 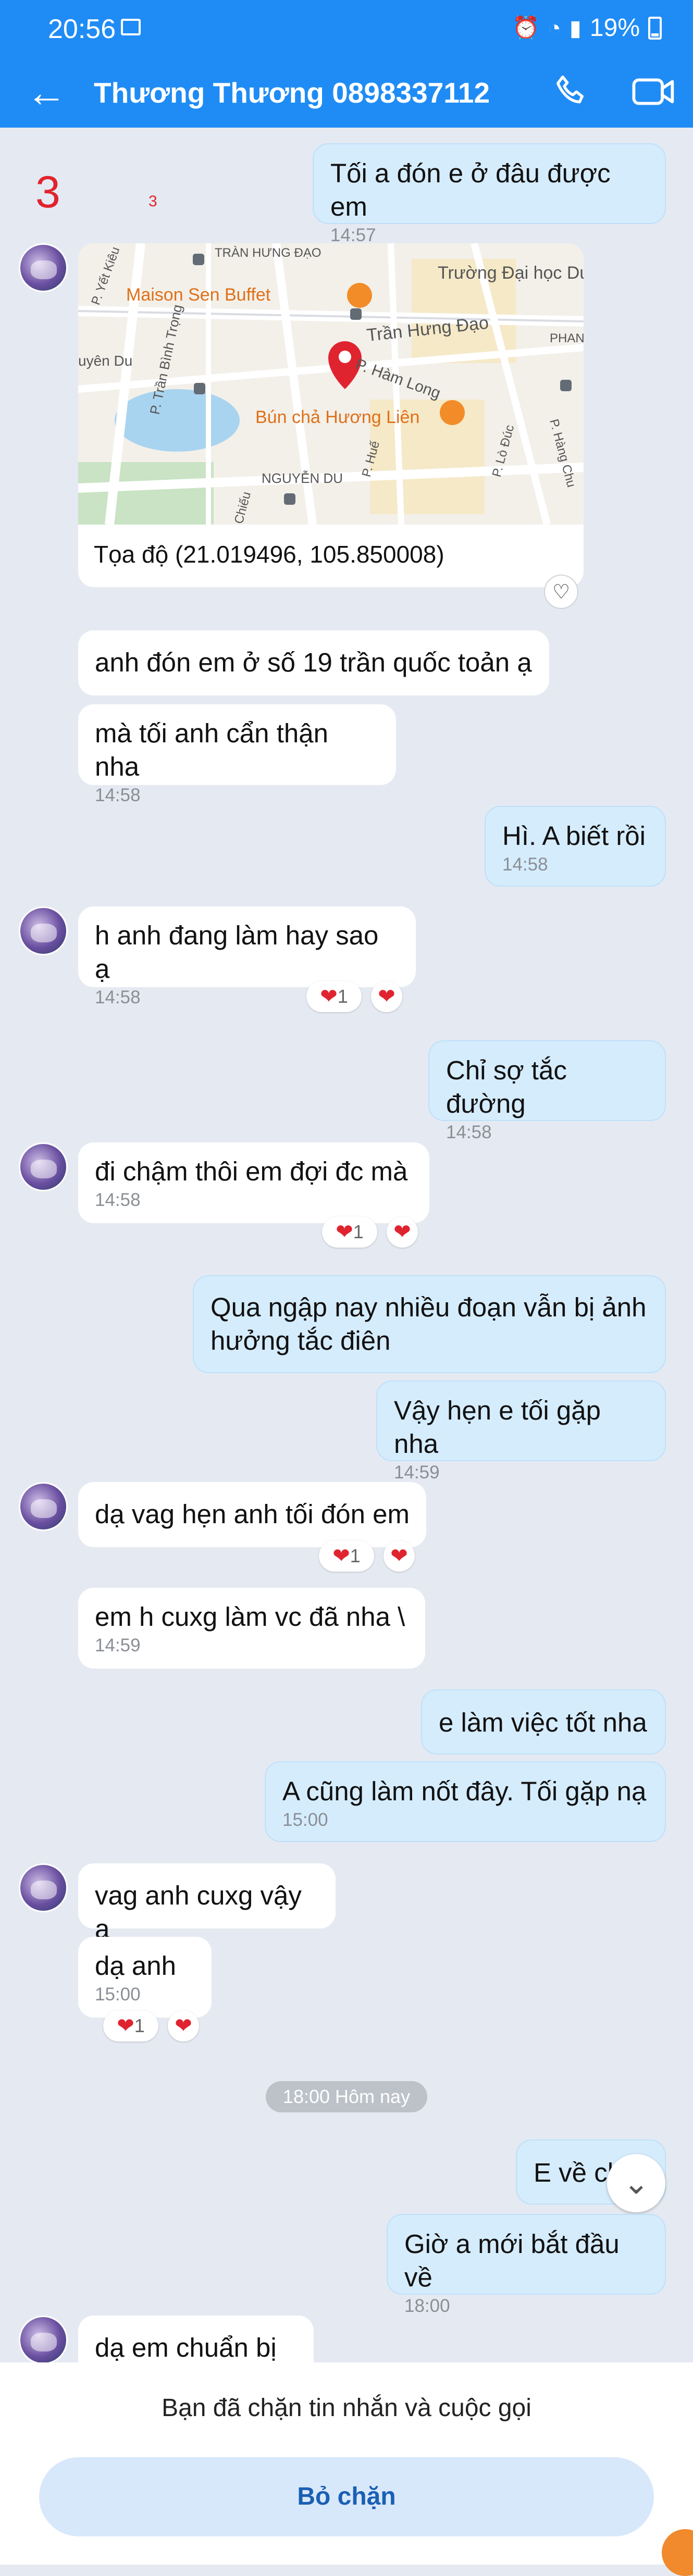 What do you see at coordinates (131, 27) in the screenshot?
I see `gallery-notification-icon` at bounding box center [131, 27].